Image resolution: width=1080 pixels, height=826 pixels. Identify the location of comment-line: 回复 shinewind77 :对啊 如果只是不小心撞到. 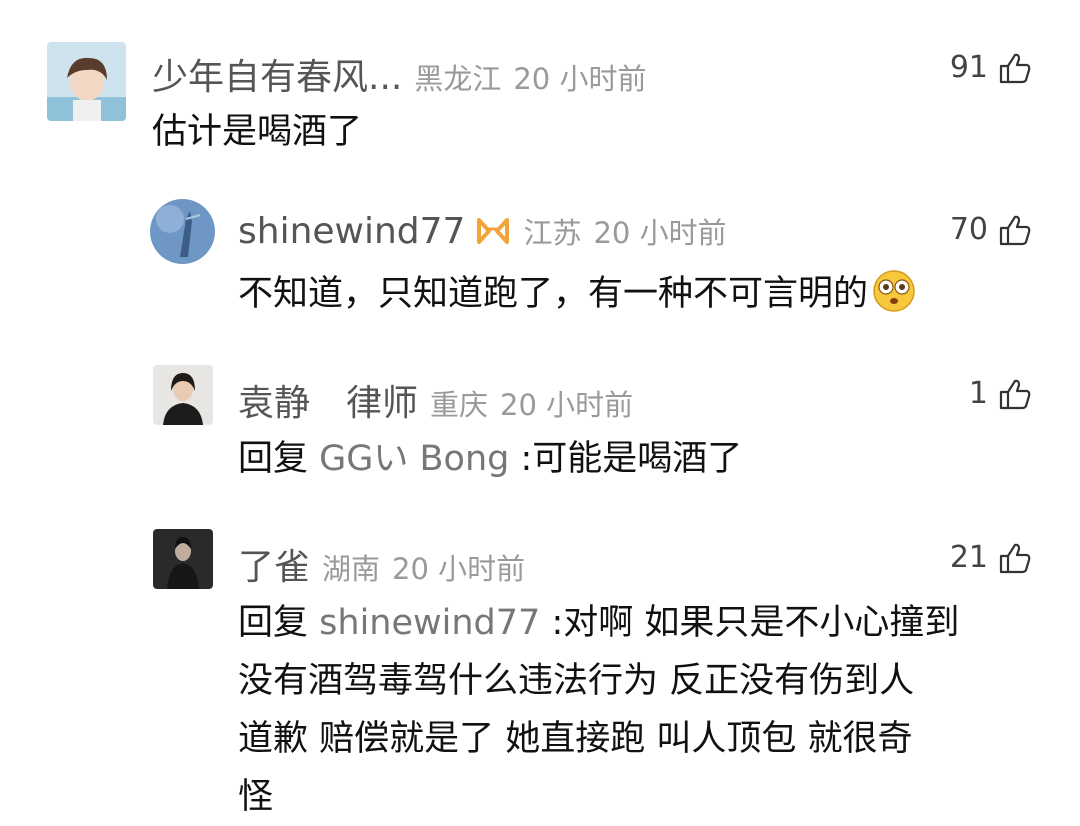
(638, 623).